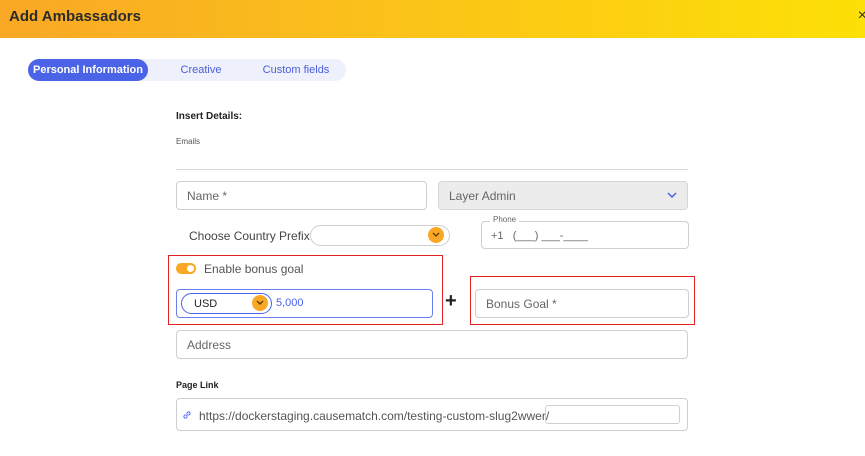 The image size is (865, 456). Describe the element at coordinates (209, 116) in the screenshot. I see `section-title: Insert Details:` at that location.